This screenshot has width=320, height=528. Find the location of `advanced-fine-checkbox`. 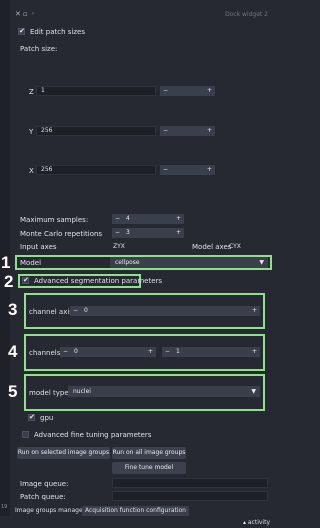

advanced-fine-checkbox is located at coordinates (25, 434).